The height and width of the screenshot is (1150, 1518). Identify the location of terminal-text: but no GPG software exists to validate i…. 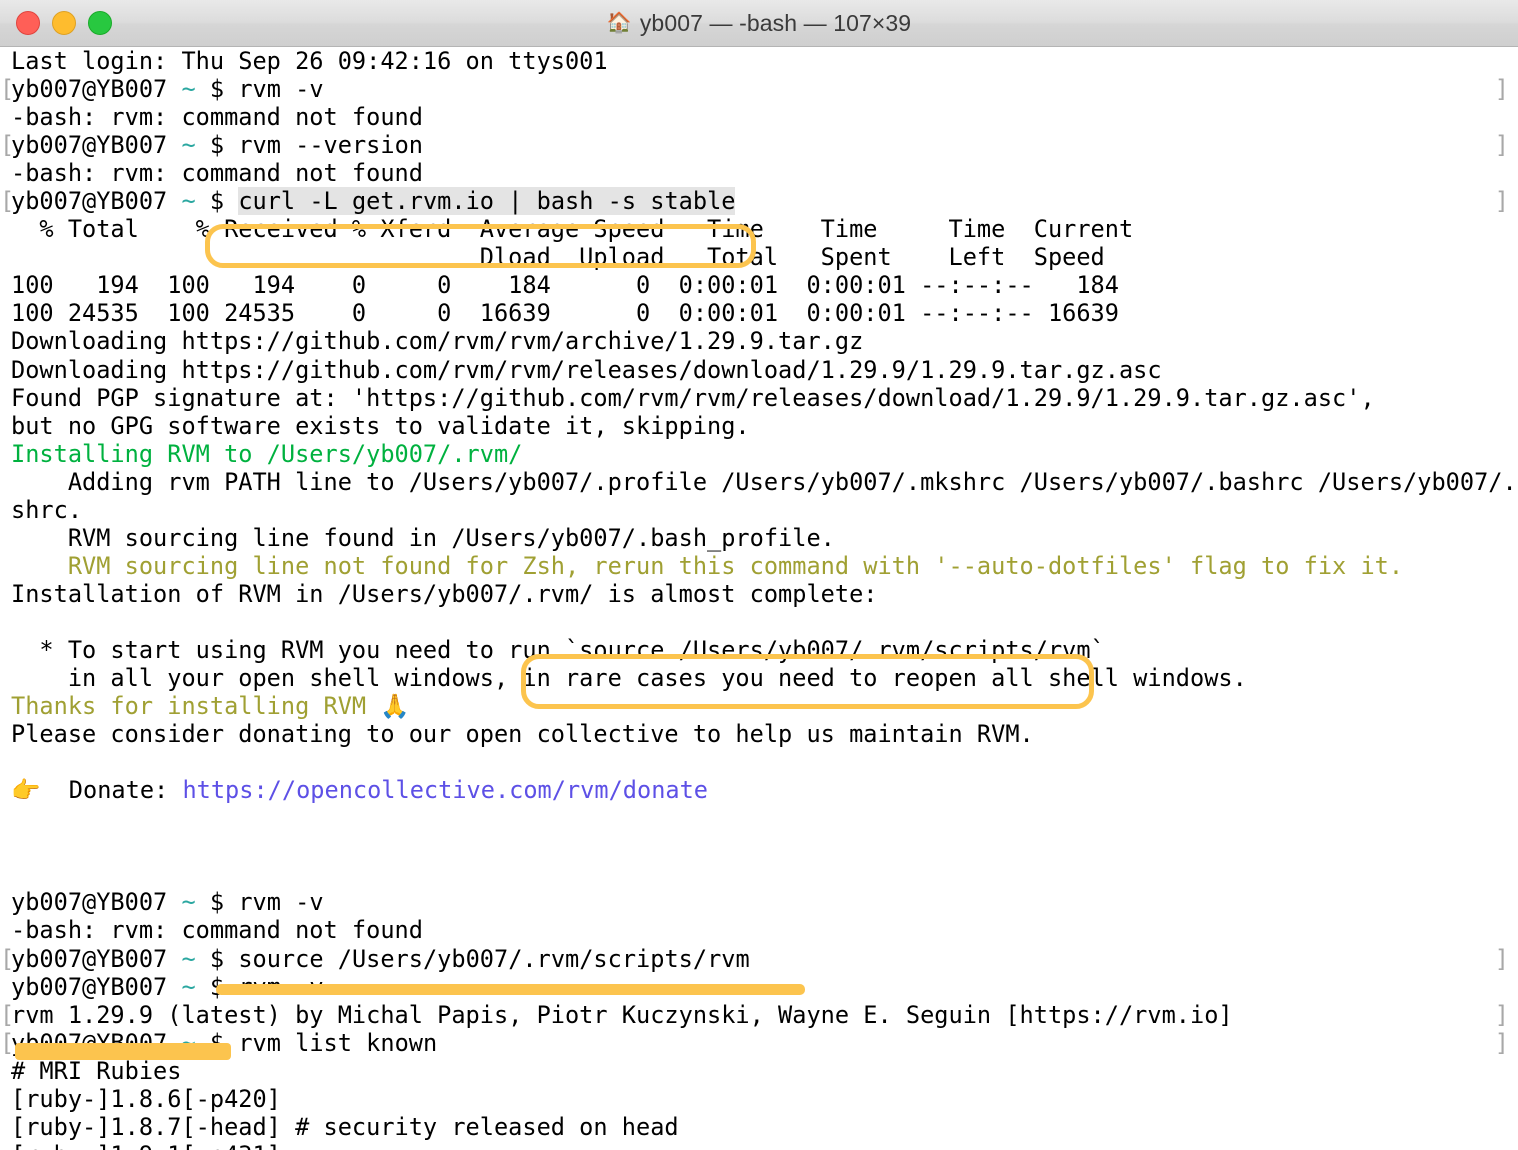
(380, 425).